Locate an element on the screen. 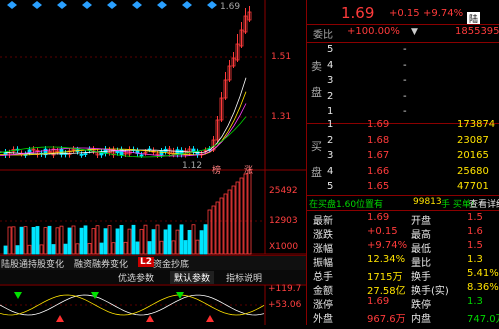 This screenshot has width=499, height=329. stat-label: 最新 is located at coordinates (323, 221).